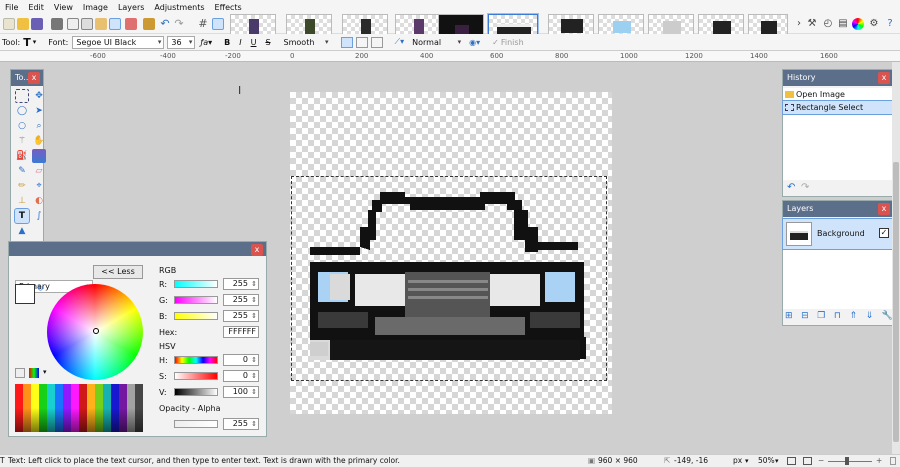 The width and height of the screenshot is (900, 467). I want to click on deselect-icon, so click(131, 24).